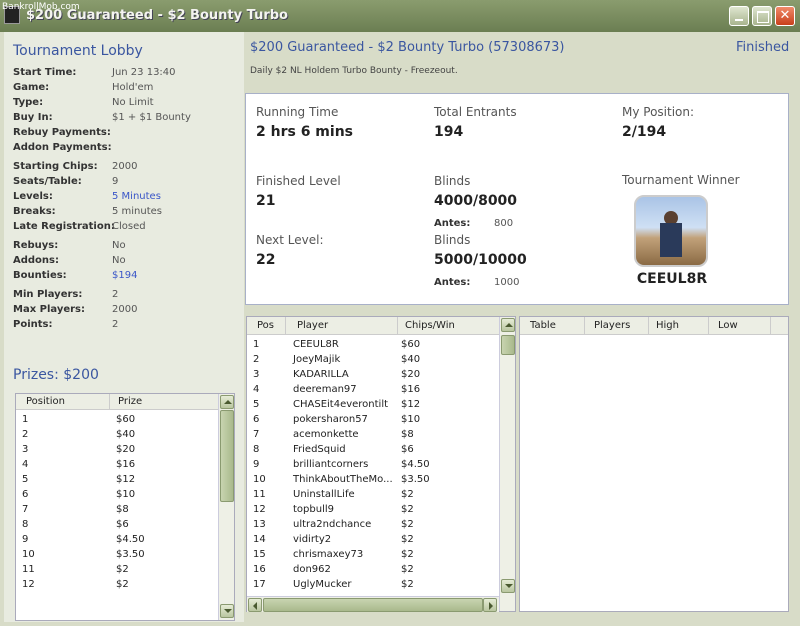 The height and width of the screenshot is (626, 800). What do you see at coordinates (41, 7) in the screenshot?
I see `watermark: BankrollMob.com` at bounding box center [41, 7].